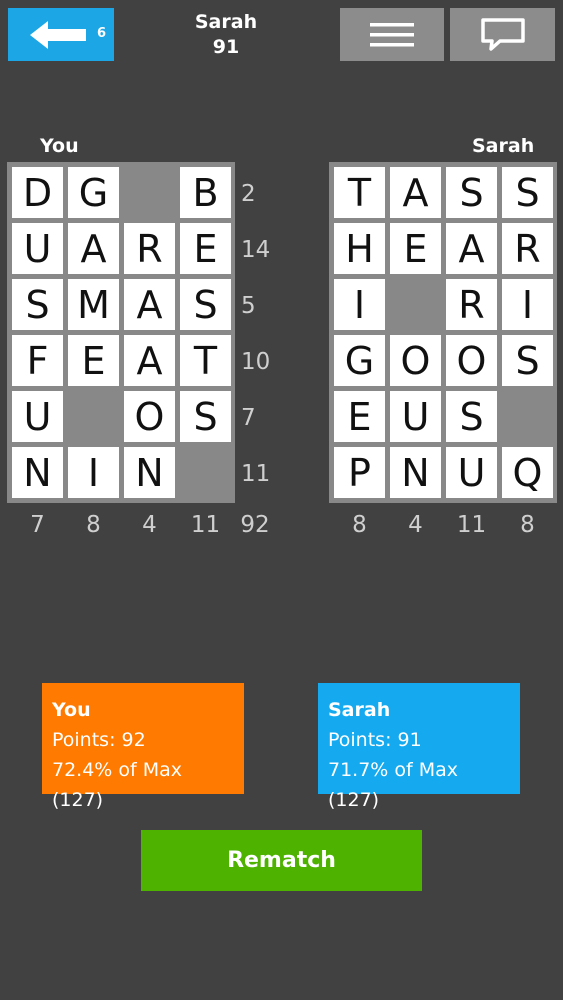  I want to click on chat-button, so click(502, 34).